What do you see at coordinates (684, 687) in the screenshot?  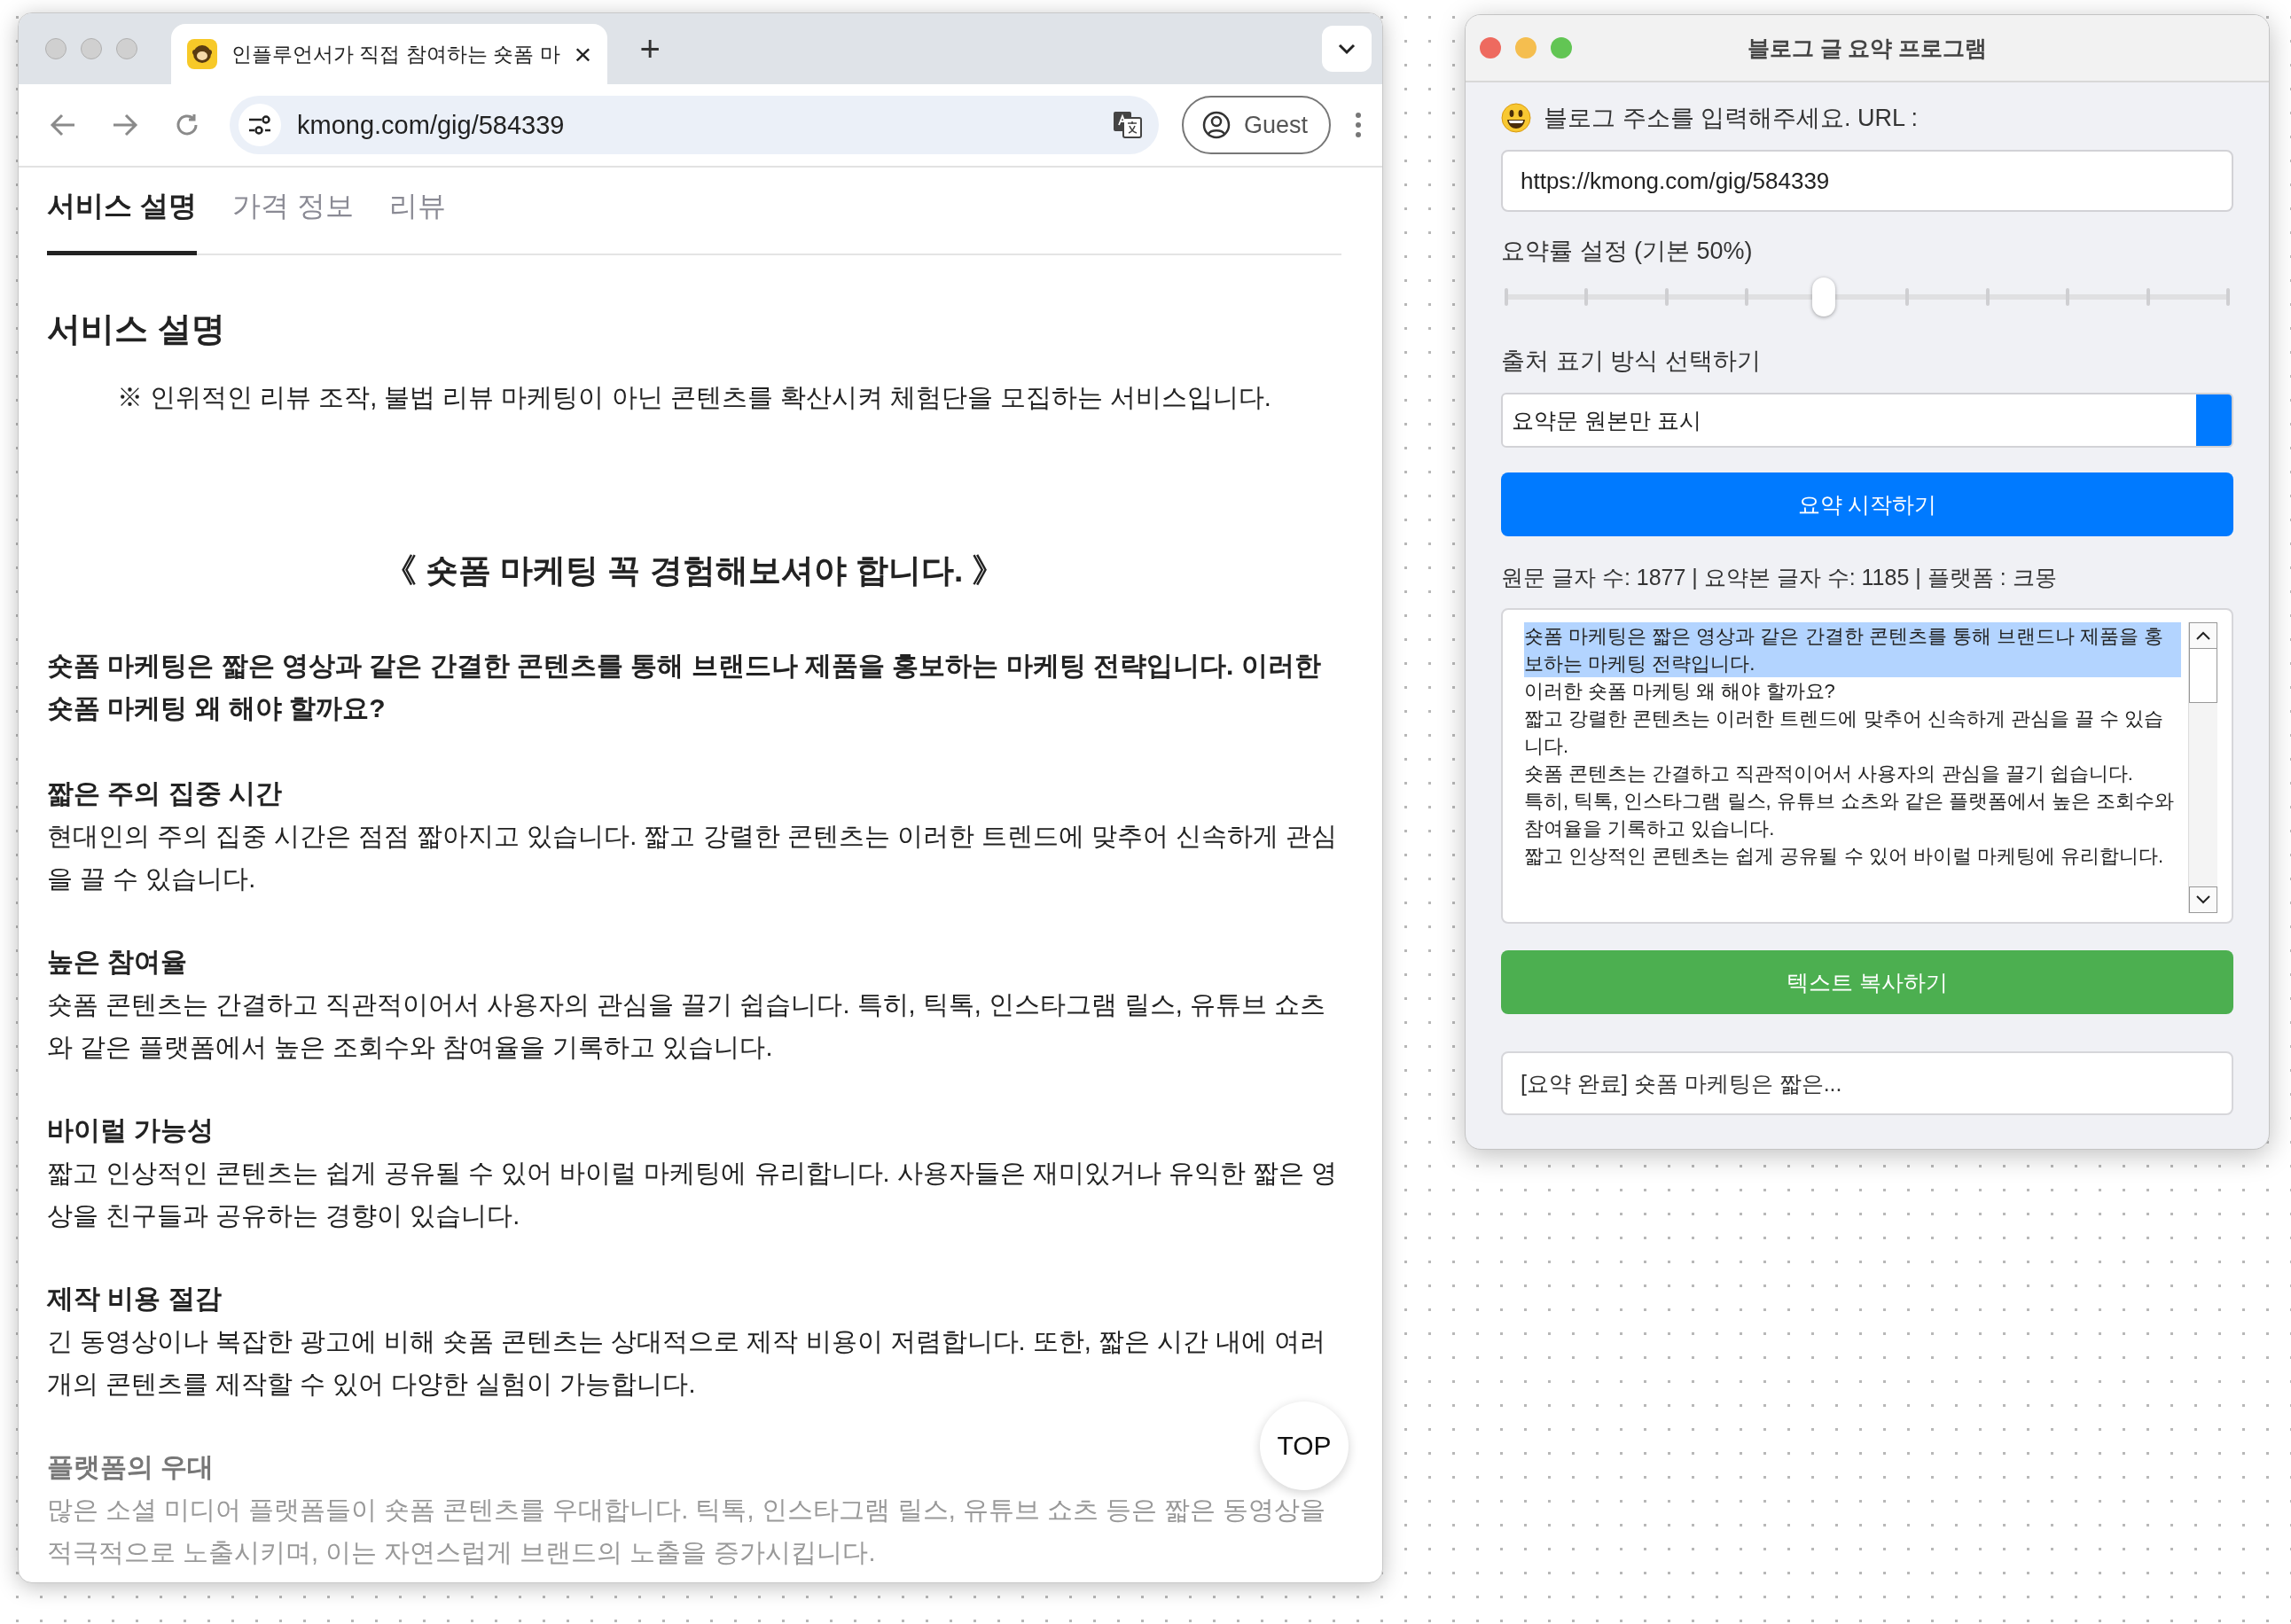 I see `intro-paragraph: 숏폼 마케팅은 짧은 영상과 같은 간결한 콘텐츠를 통해 브랜드나 제품을 홍보하는 마케팅 전략입니다. 이러한 숏폼 마케팅 왜 해야 할까요?` at bounding box center [684, 687].